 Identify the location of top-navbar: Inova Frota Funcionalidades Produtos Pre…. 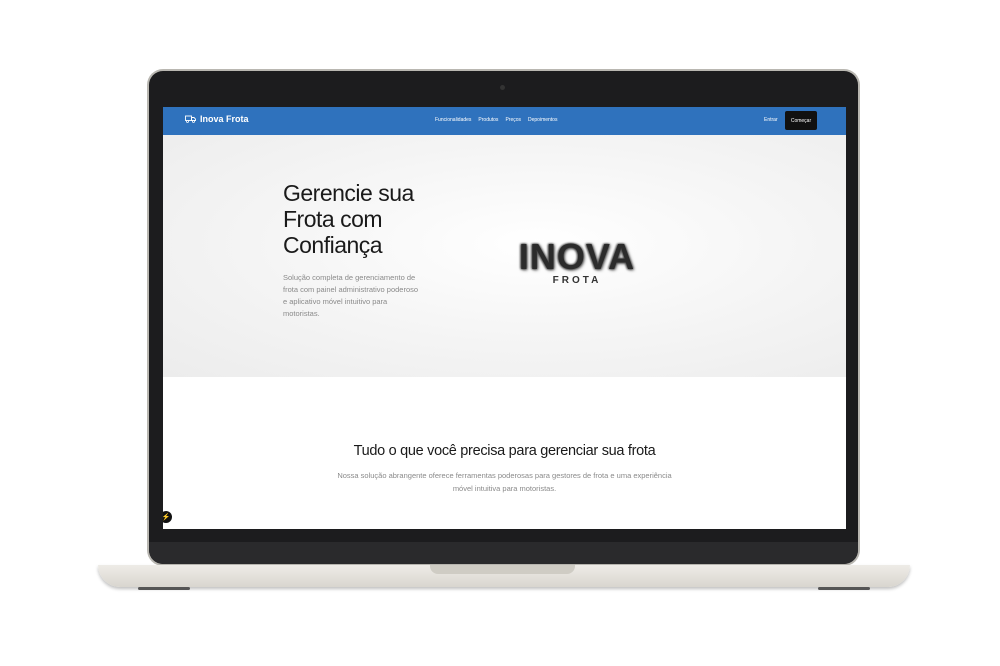
(504, 121).